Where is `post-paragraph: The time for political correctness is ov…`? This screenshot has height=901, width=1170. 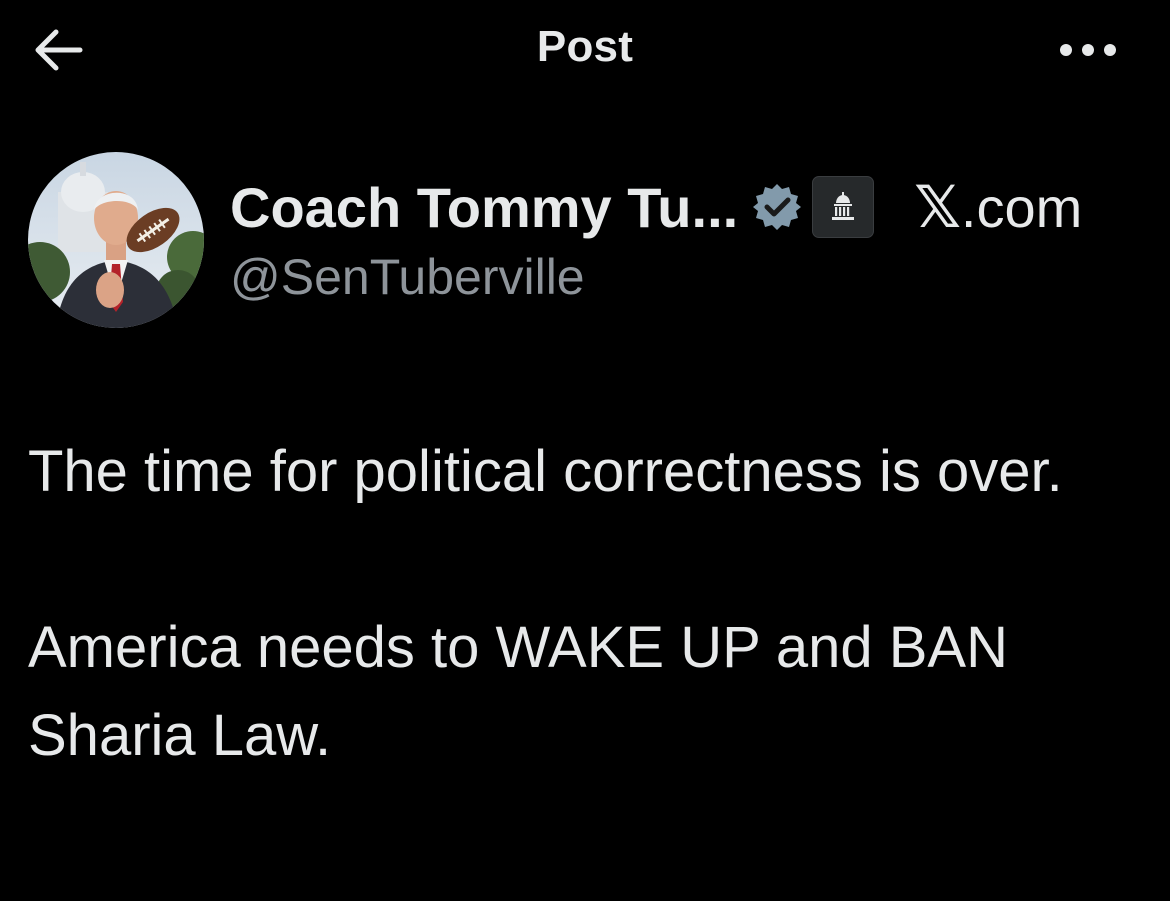 post-paragraph: The time for political correctness is ov… is located at coordinates (545, 471).